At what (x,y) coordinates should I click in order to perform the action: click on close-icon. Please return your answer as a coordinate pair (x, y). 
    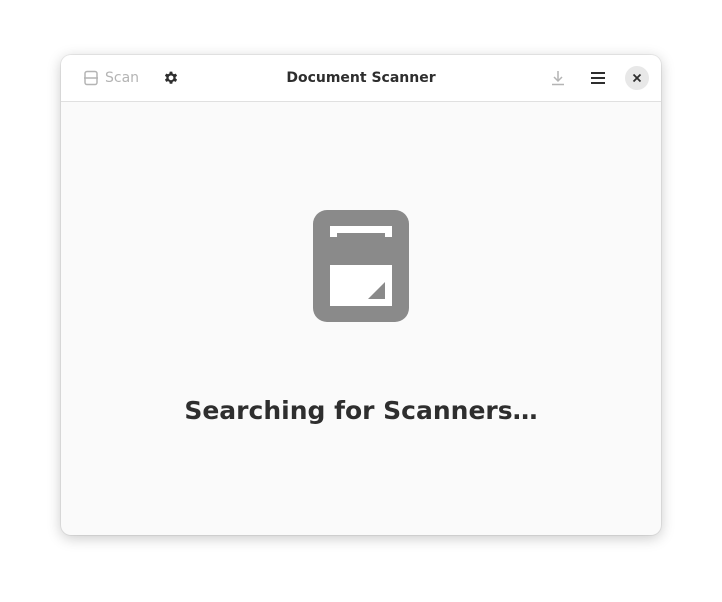
    Looking at the image, I should click on (637, 78).